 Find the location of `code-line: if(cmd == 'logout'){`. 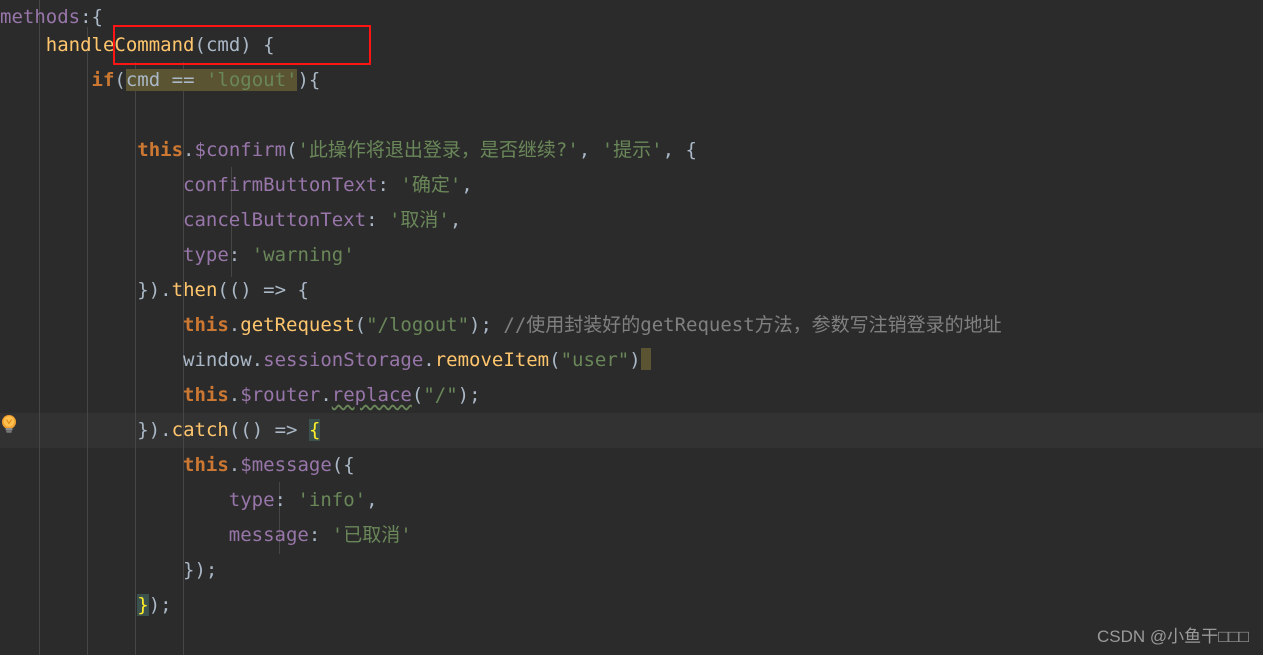

code-line: if(cmd == 'logout'){ is located at coordinates (160, 80).